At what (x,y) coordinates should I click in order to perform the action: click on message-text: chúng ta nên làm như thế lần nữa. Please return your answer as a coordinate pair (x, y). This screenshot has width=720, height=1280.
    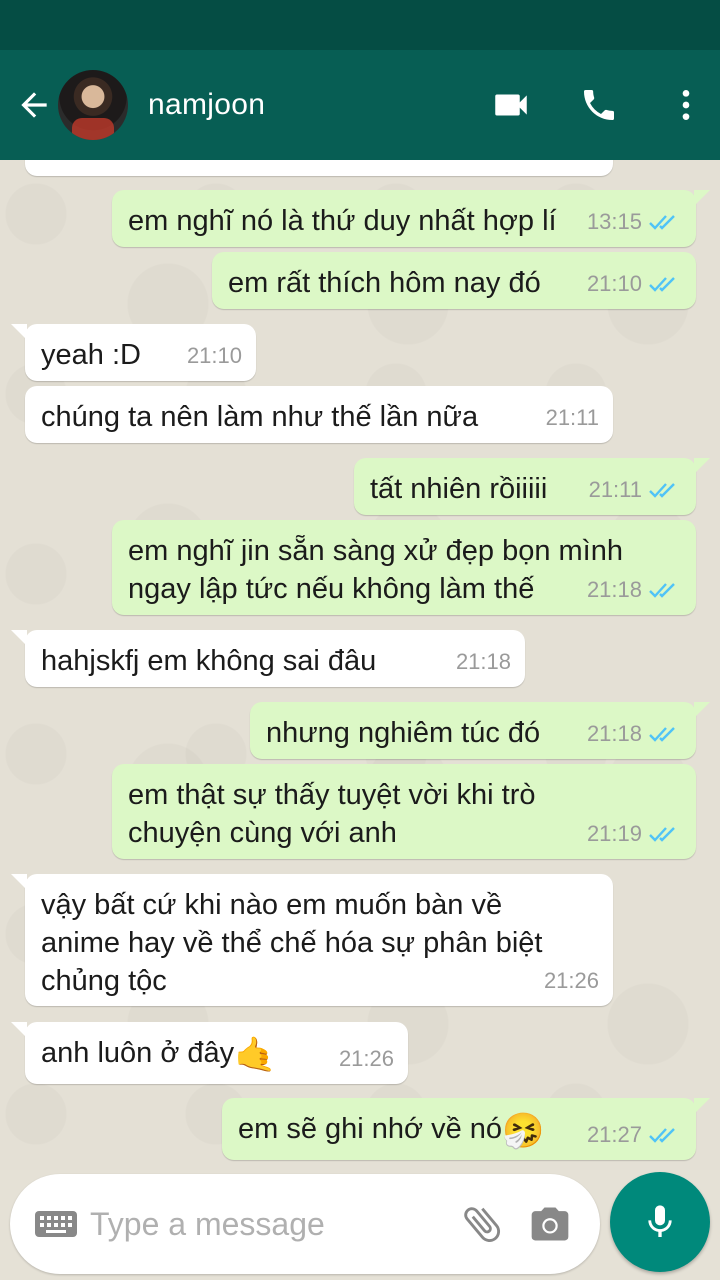
    Looking at the image, I should click on (260, 417).